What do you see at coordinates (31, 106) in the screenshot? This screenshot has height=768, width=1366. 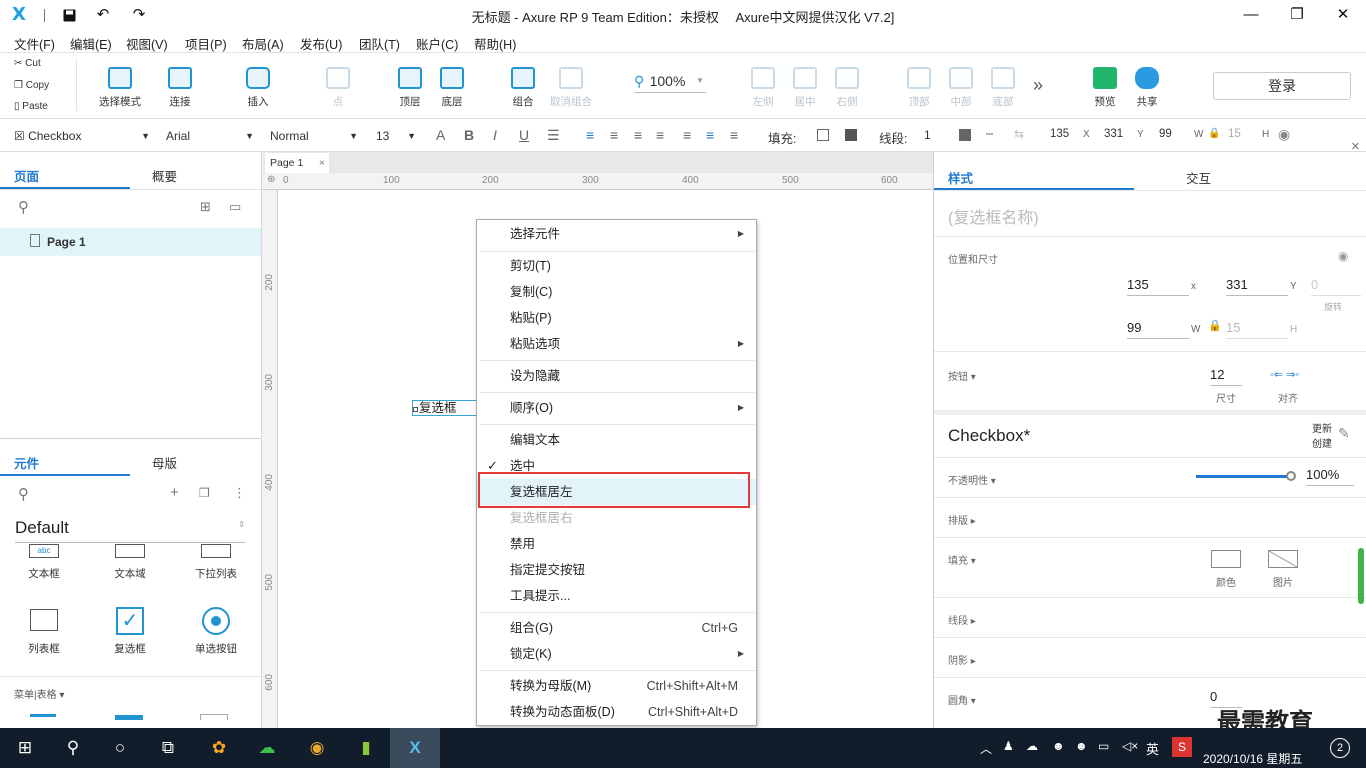 I see `paste-button: ▯ Paste` at bounding box center [31, 106].